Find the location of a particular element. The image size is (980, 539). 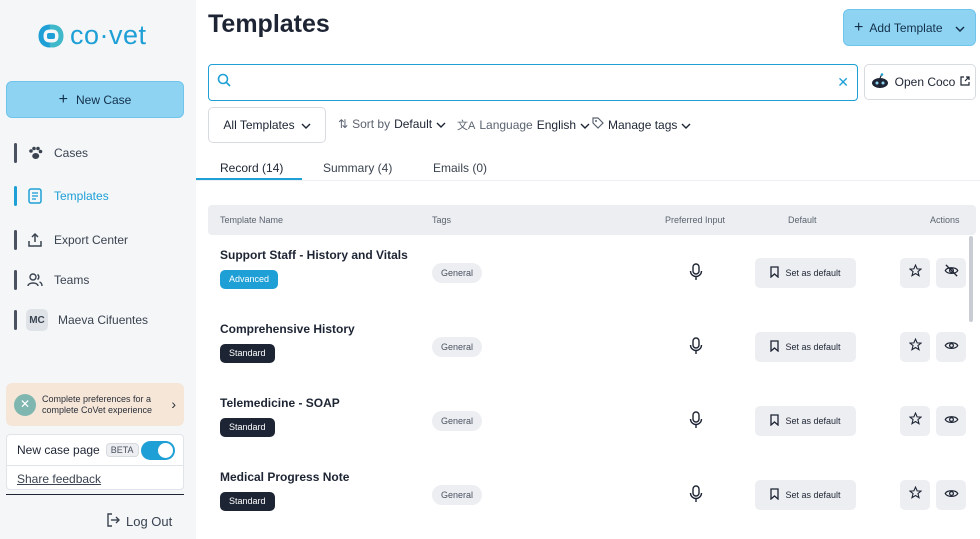

add-template-label: Add Template is located at coordinates (906, 27).